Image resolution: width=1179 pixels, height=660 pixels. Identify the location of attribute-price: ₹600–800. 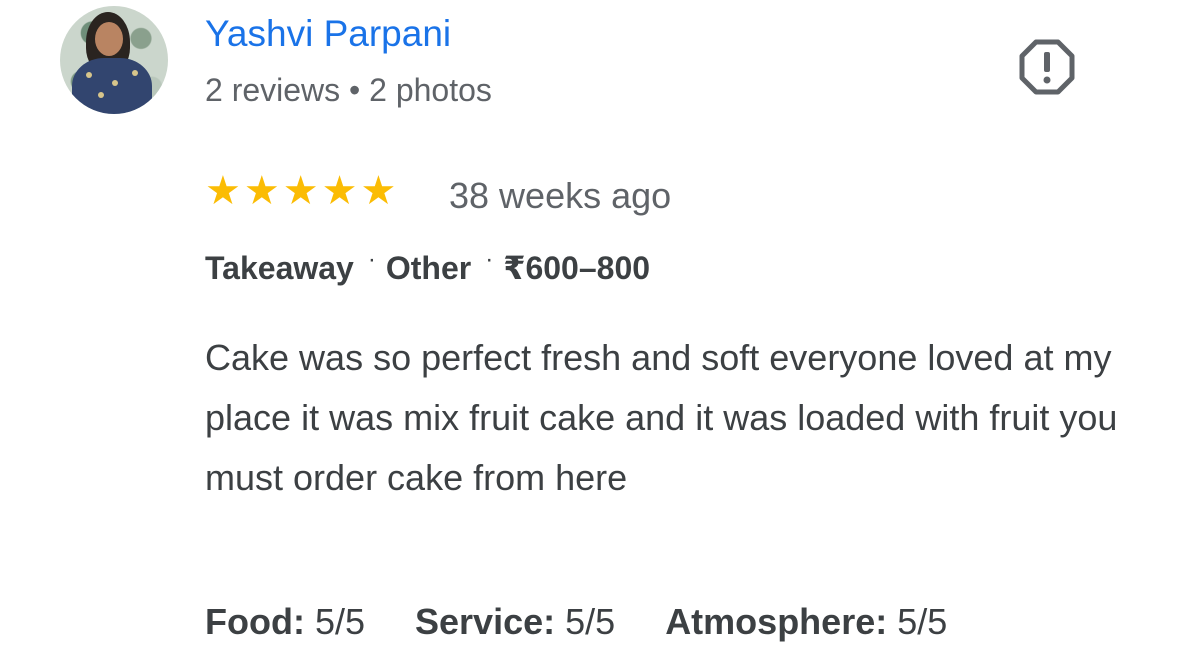
(577, 268).